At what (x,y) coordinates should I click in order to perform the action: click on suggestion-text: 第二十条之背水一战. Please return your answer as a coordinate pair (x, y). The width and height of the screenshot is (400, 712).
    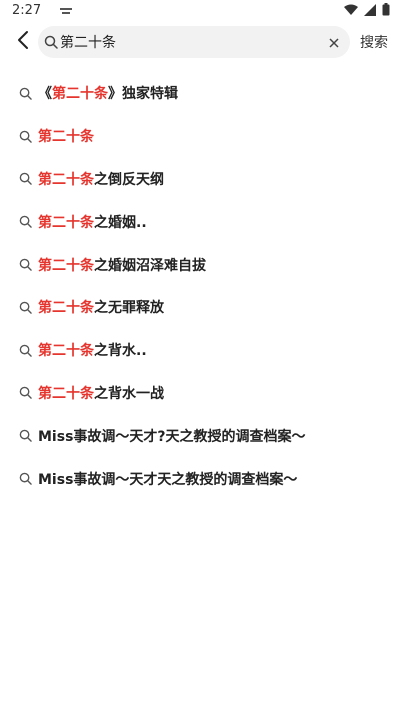
    Looking at the image, I should click on (101, 393).